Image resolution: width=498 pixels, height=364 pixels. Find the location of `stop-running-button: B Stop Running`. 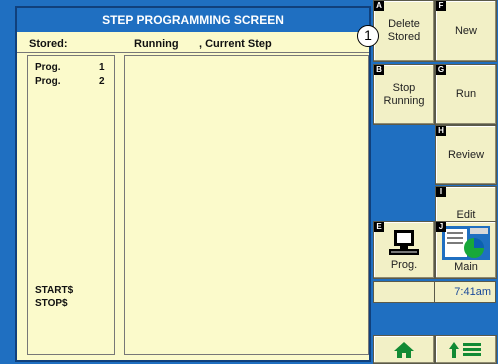

stop-running-button: B Stop Running is located at coordinates (404, 94).